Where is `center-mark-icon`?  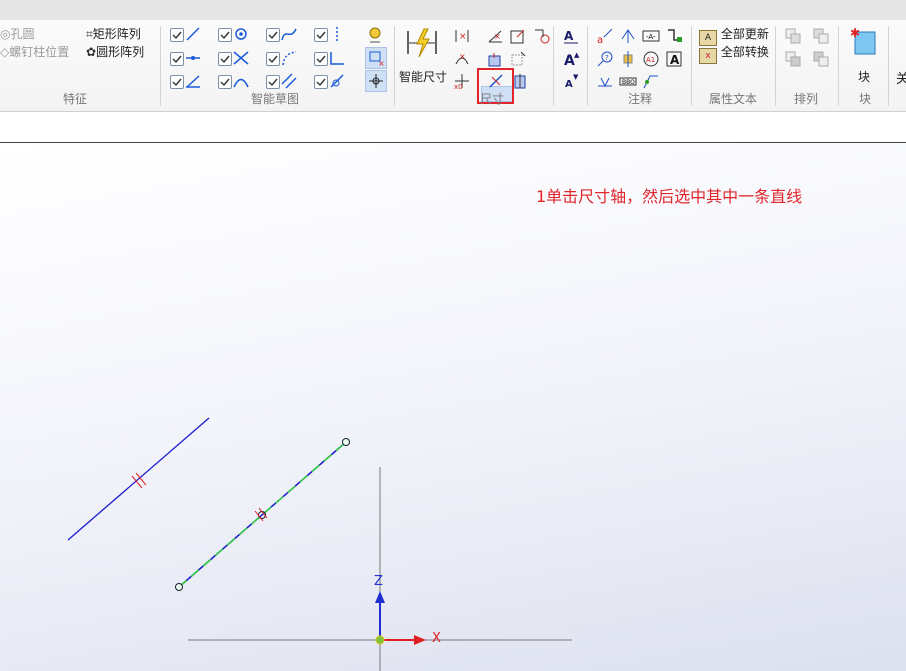 center-mark-icon is located at coordinates (628, 59).